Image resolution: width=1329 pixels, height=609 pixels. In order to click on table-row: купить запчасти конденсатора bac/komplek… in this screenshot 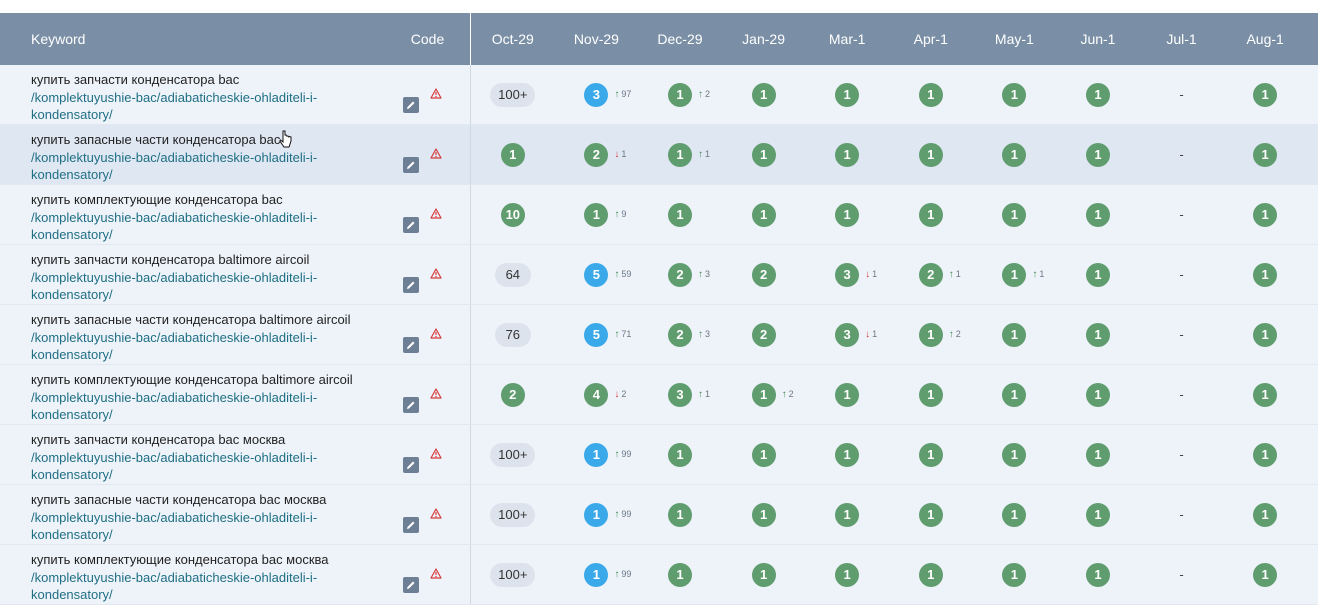, I will do `click(659, 95)`.